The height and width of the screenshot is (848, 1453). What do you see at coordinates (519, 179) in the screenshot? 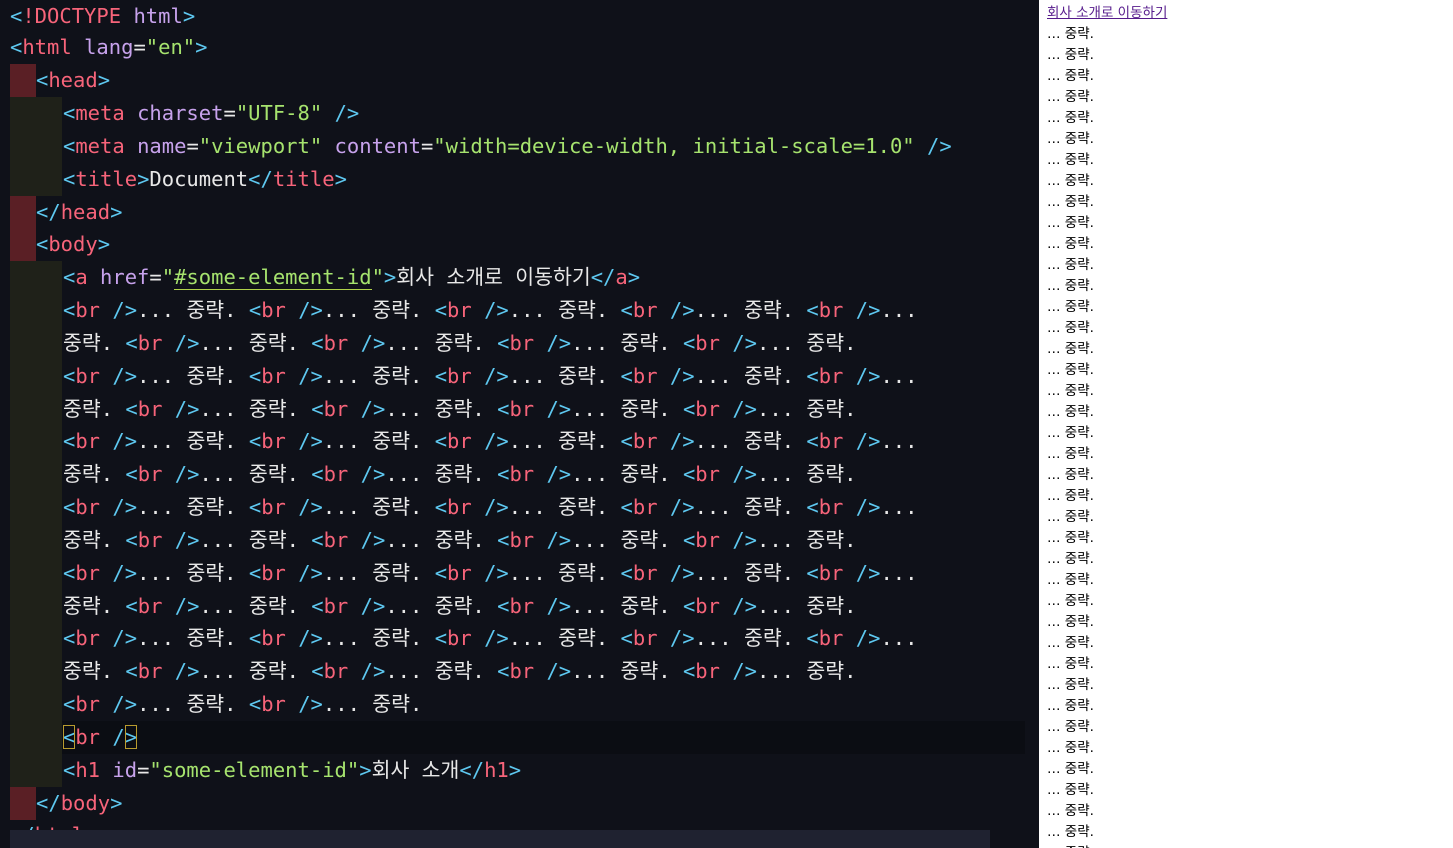
I see `code-line: <title>Document</title>` at bounding box center [519, 179].